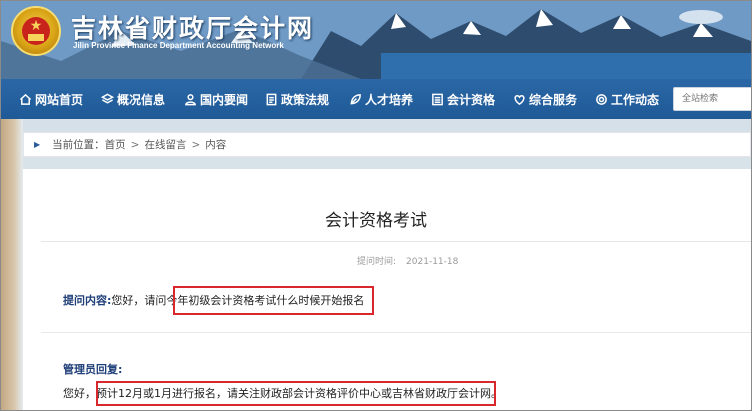  What do you see at coordinates (432, 262) in the screenshot?
I see `date-value: 2021-11-18` at bounding box center [432, 262].